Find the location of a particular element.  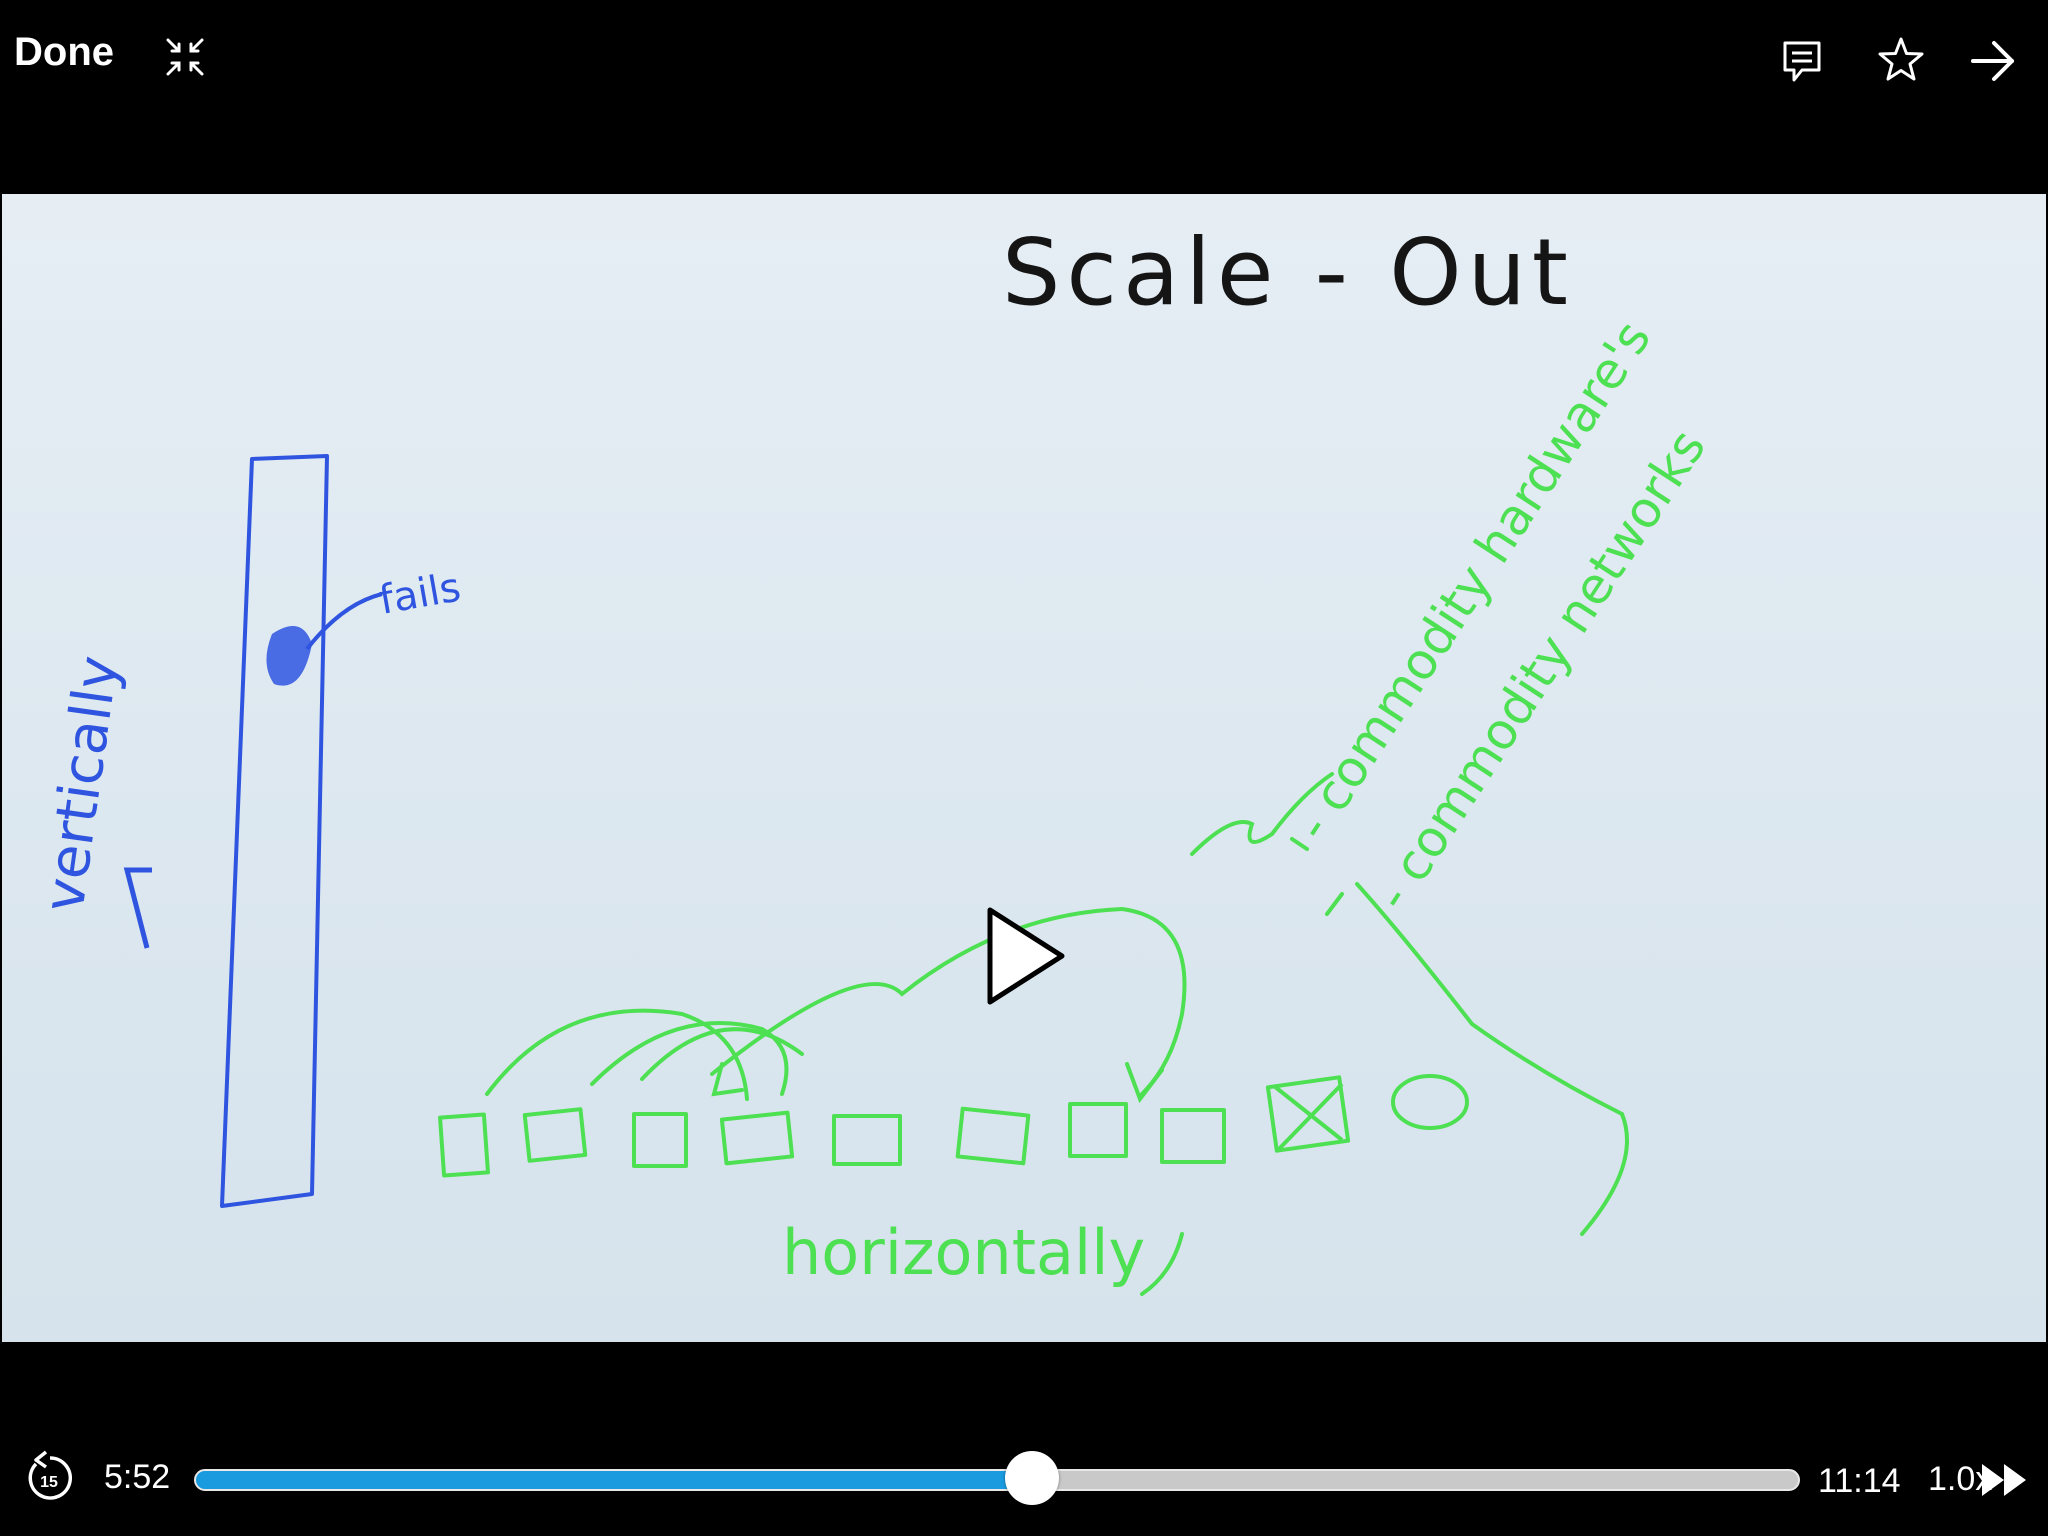

label-fails: fails is located at coordinates (420, 593).